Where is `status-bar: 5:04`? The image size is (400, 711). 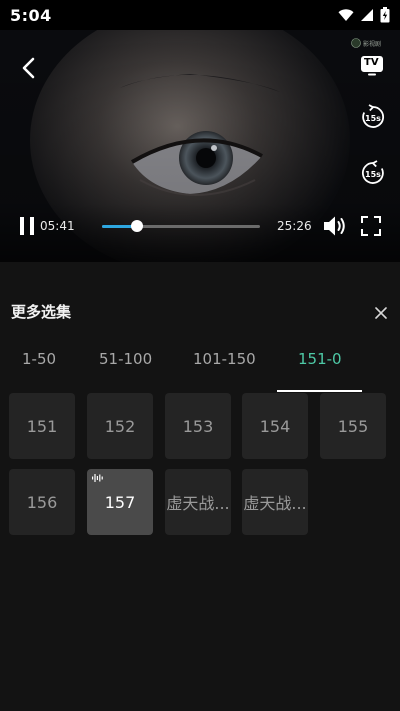
status-bar: 5:04 is located at coordinates (200, 15).